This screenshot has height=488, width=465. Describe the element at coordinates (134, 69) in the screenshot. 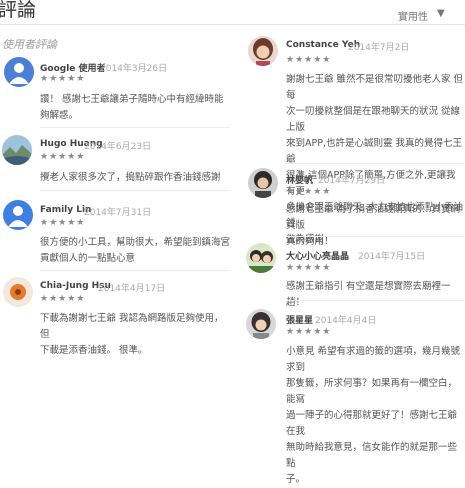

I see `review-date: 2014年3月26日` at that location.